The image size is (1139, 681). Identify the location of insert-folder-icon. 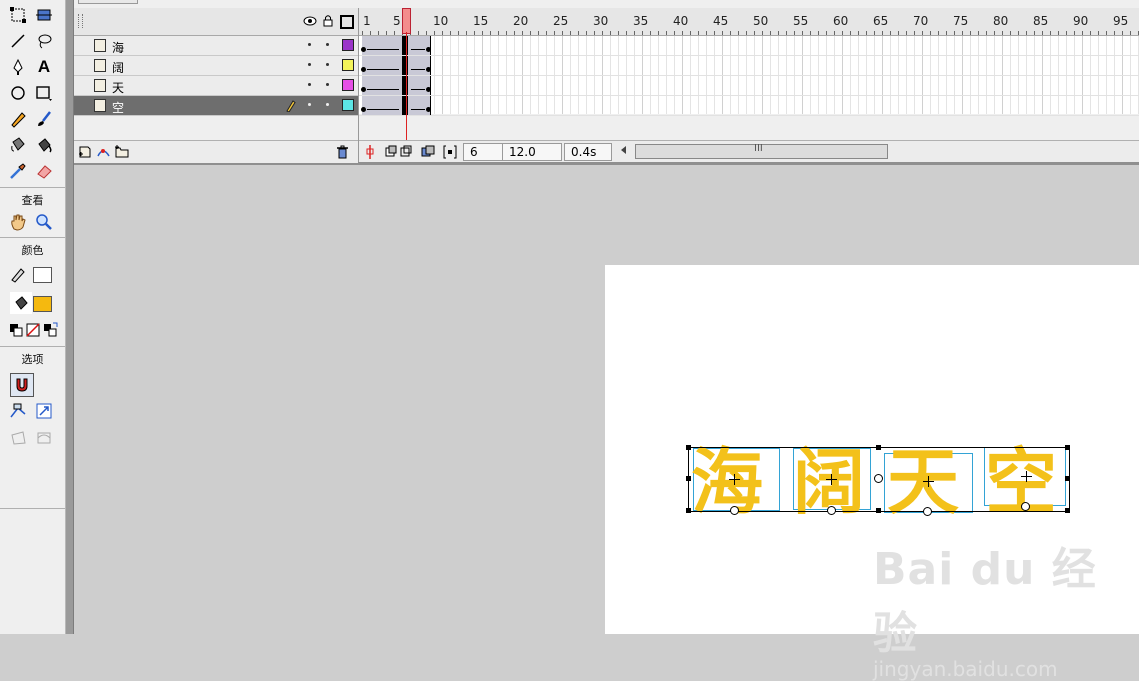
(122, 151).